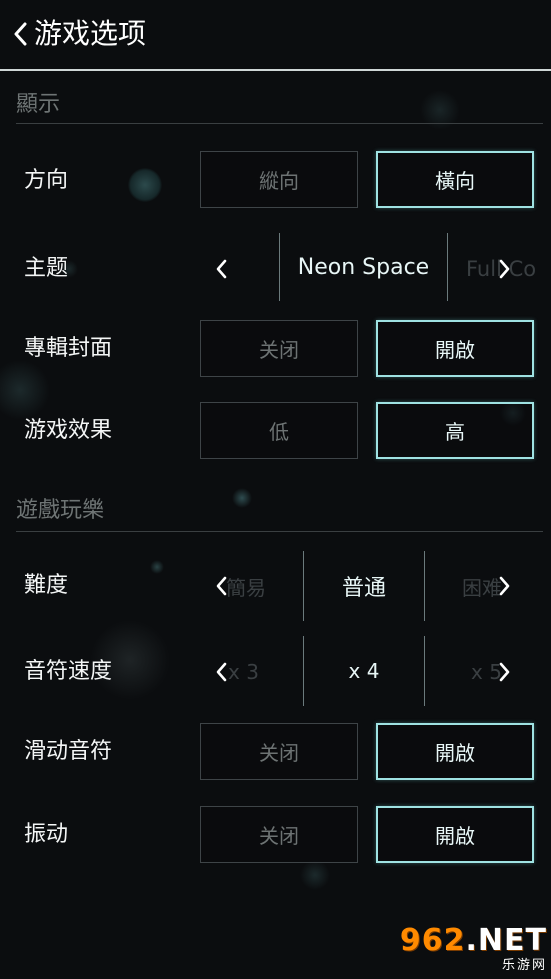 The height and width of the screenshot is (979, 551). What do you see at coordinates (473, 940) in the screenshot?
I see `watermark-main: 962.NET` at bounding box center [473, 940].